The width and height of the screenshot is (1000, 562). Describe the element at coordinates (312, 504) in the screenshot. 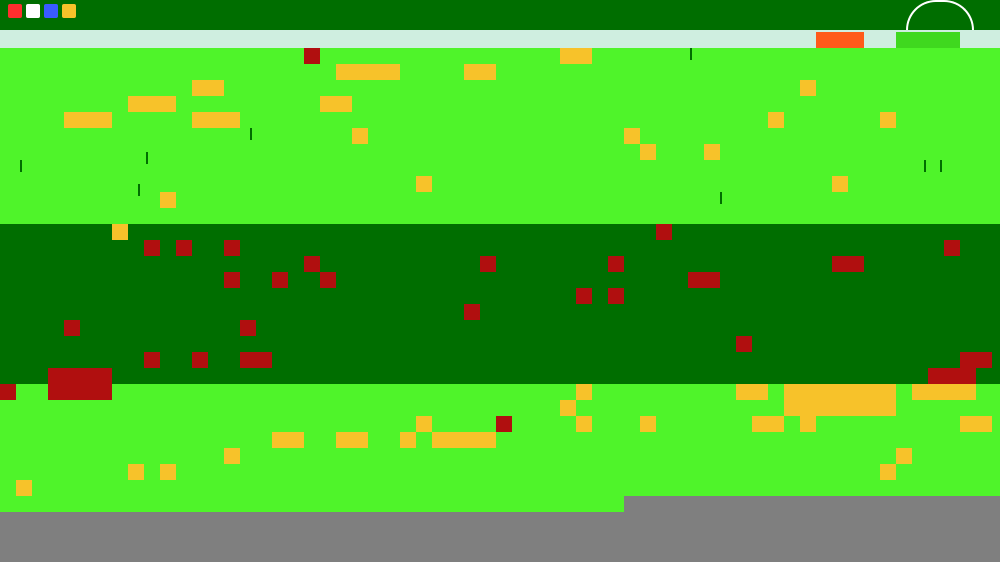

I see `ground-step` at that location.